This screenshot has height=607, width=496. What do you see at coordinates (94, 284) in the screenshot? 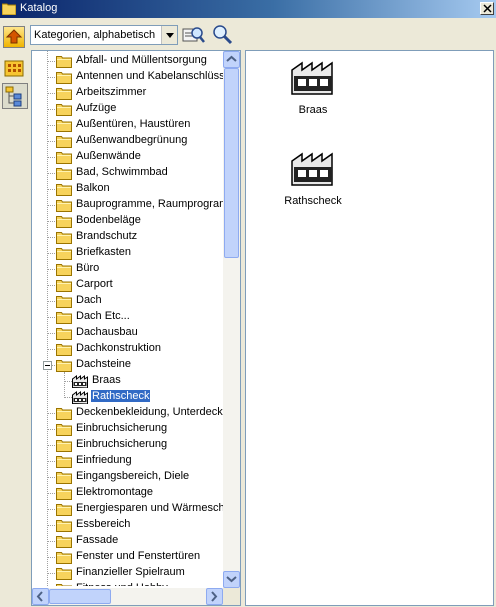
I see `tree-item-label: Carport` at bounding box center [94, 284].